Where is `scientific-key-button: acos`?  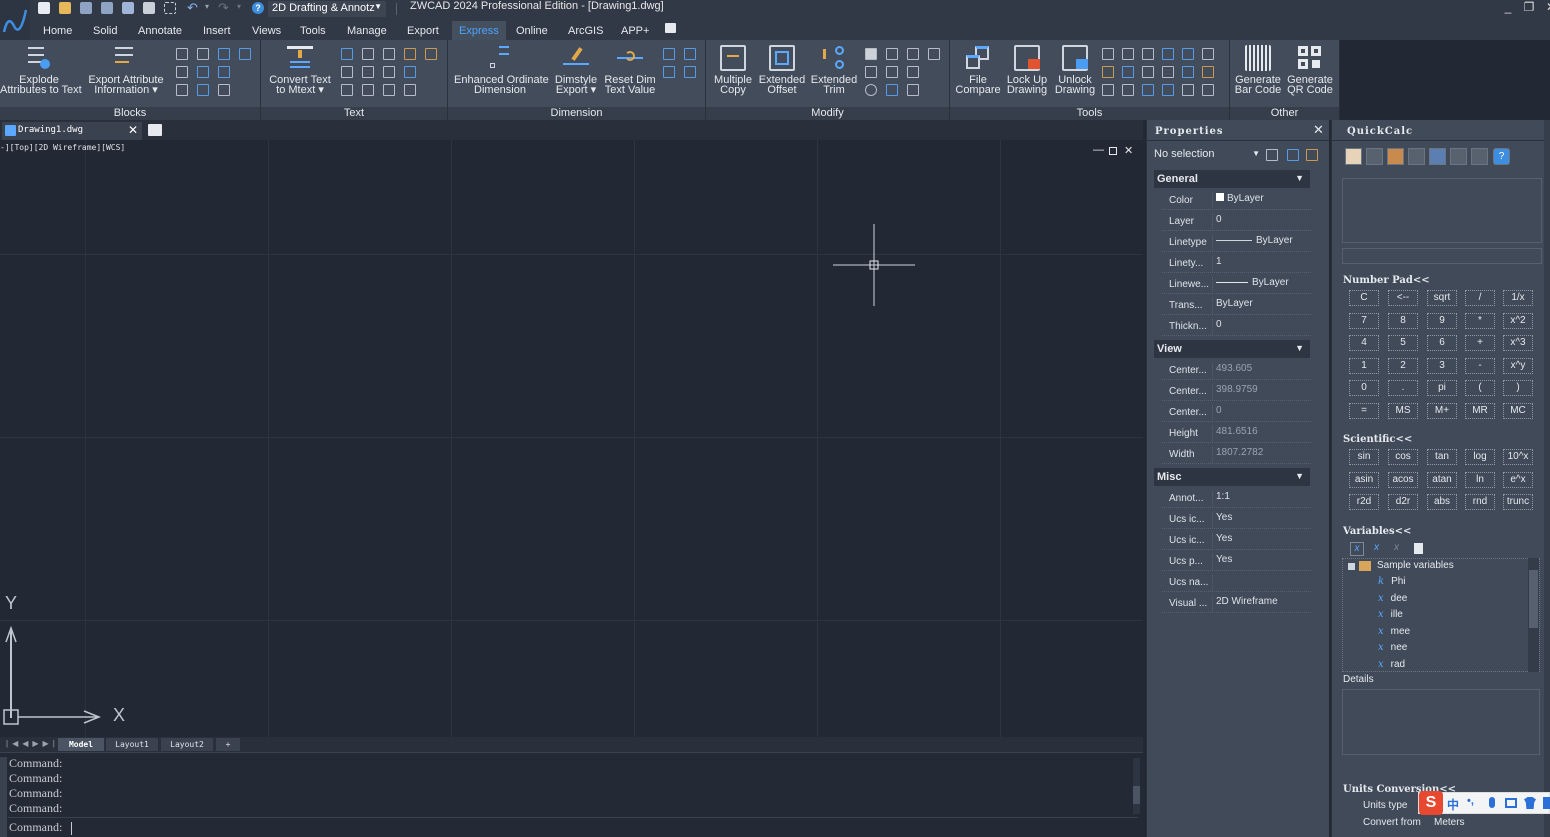 scientific-key-button: acos is located at coordinates (1403, 479).